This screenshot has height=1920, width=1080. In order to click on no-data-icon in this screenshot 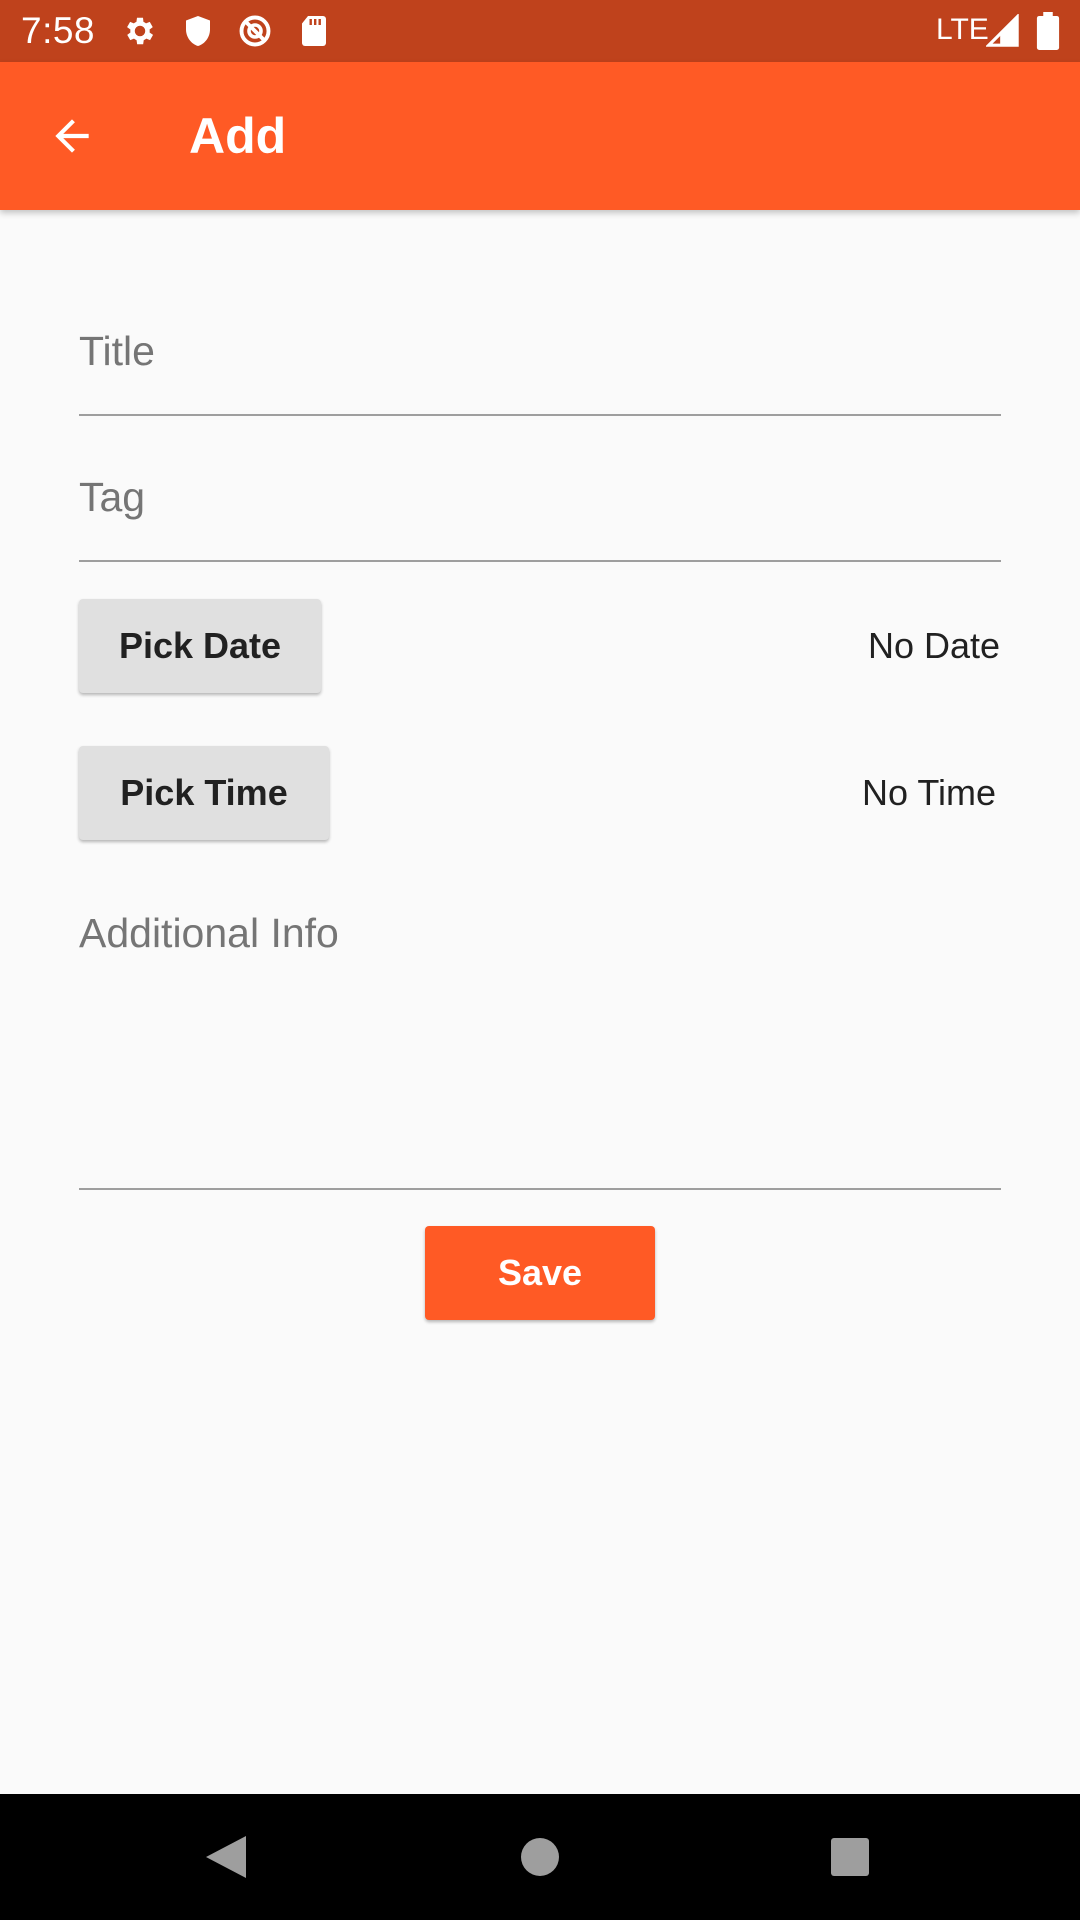, I will do `click(255, 31)`.